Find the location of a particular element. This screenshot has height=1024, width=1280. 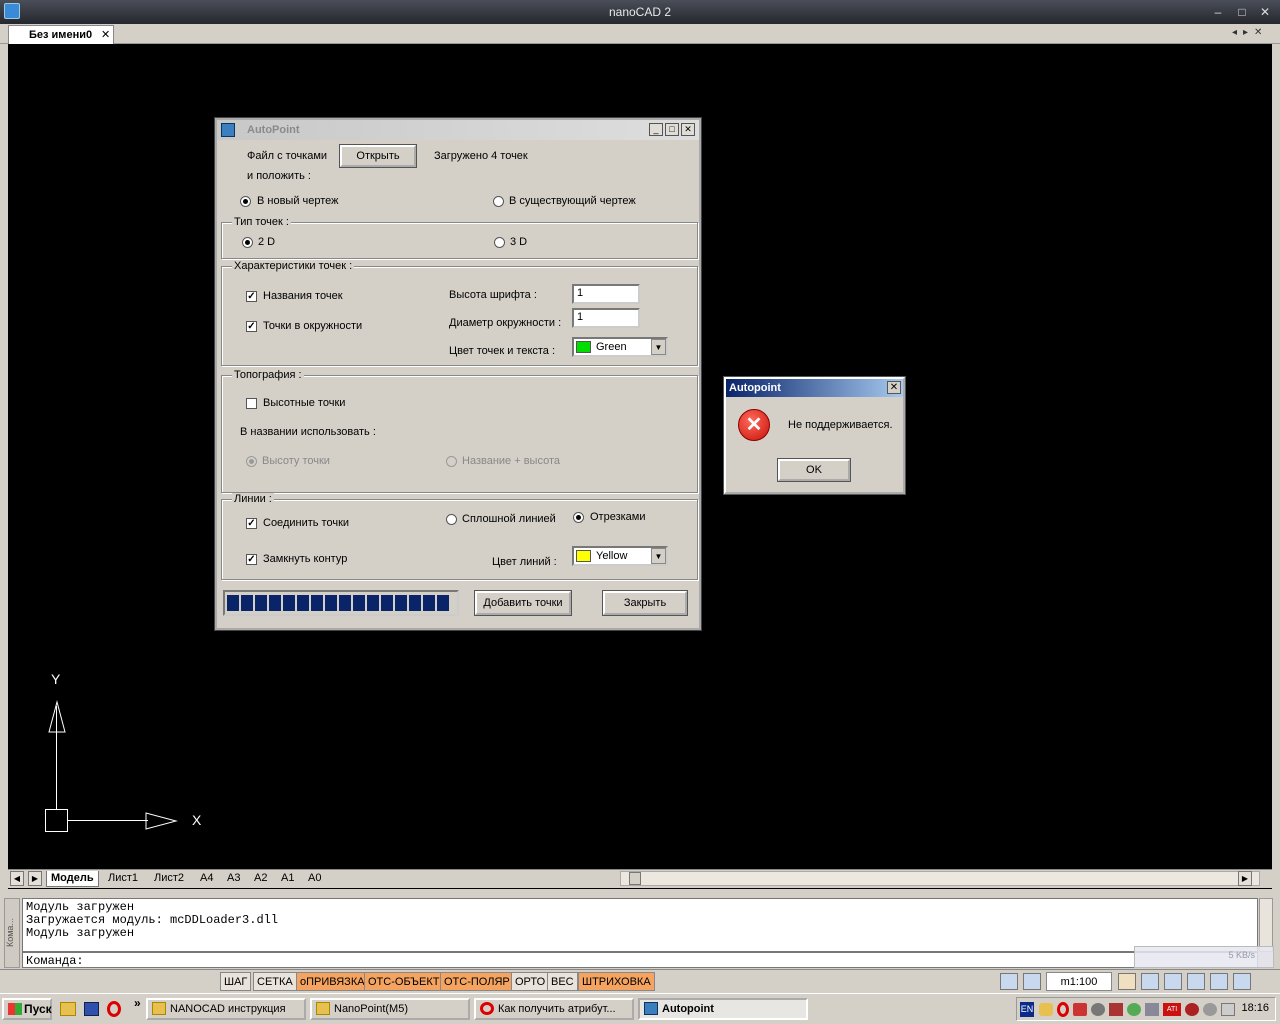

open-file-button: Открыть is located at coordinates (378, 156).